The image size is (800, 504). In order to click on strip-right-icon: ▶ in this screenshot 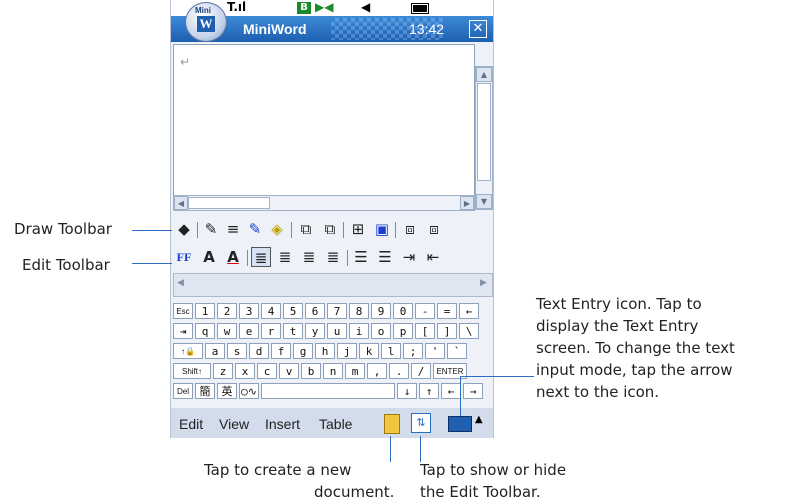, I will do `click(483, 283)`.